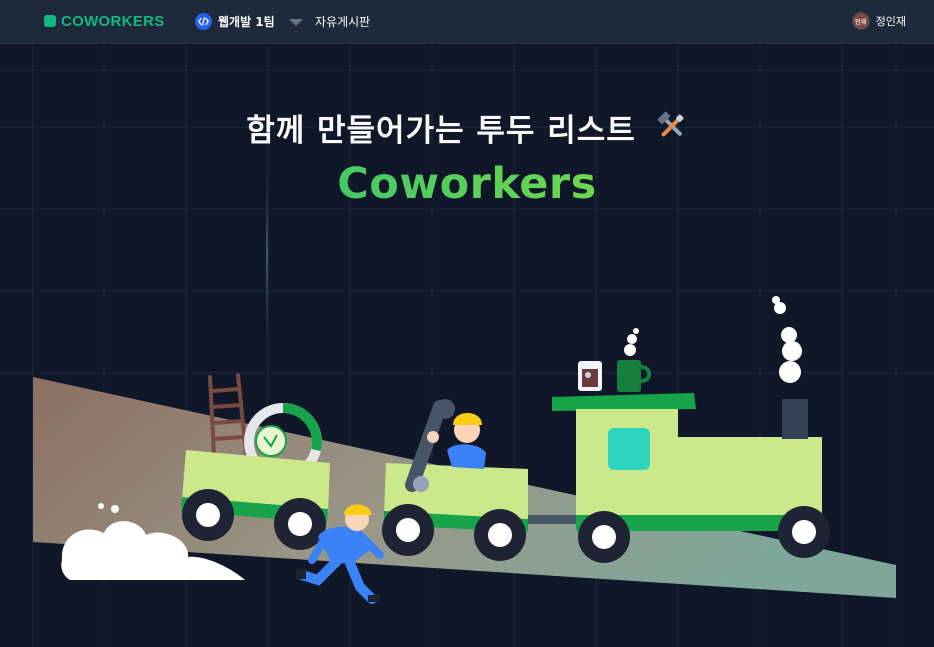 The width and height of the screenshot is (934, 647). Describe the element at coordinates (615, 360) in the screenshot. I see `coffee-cups` at that location.